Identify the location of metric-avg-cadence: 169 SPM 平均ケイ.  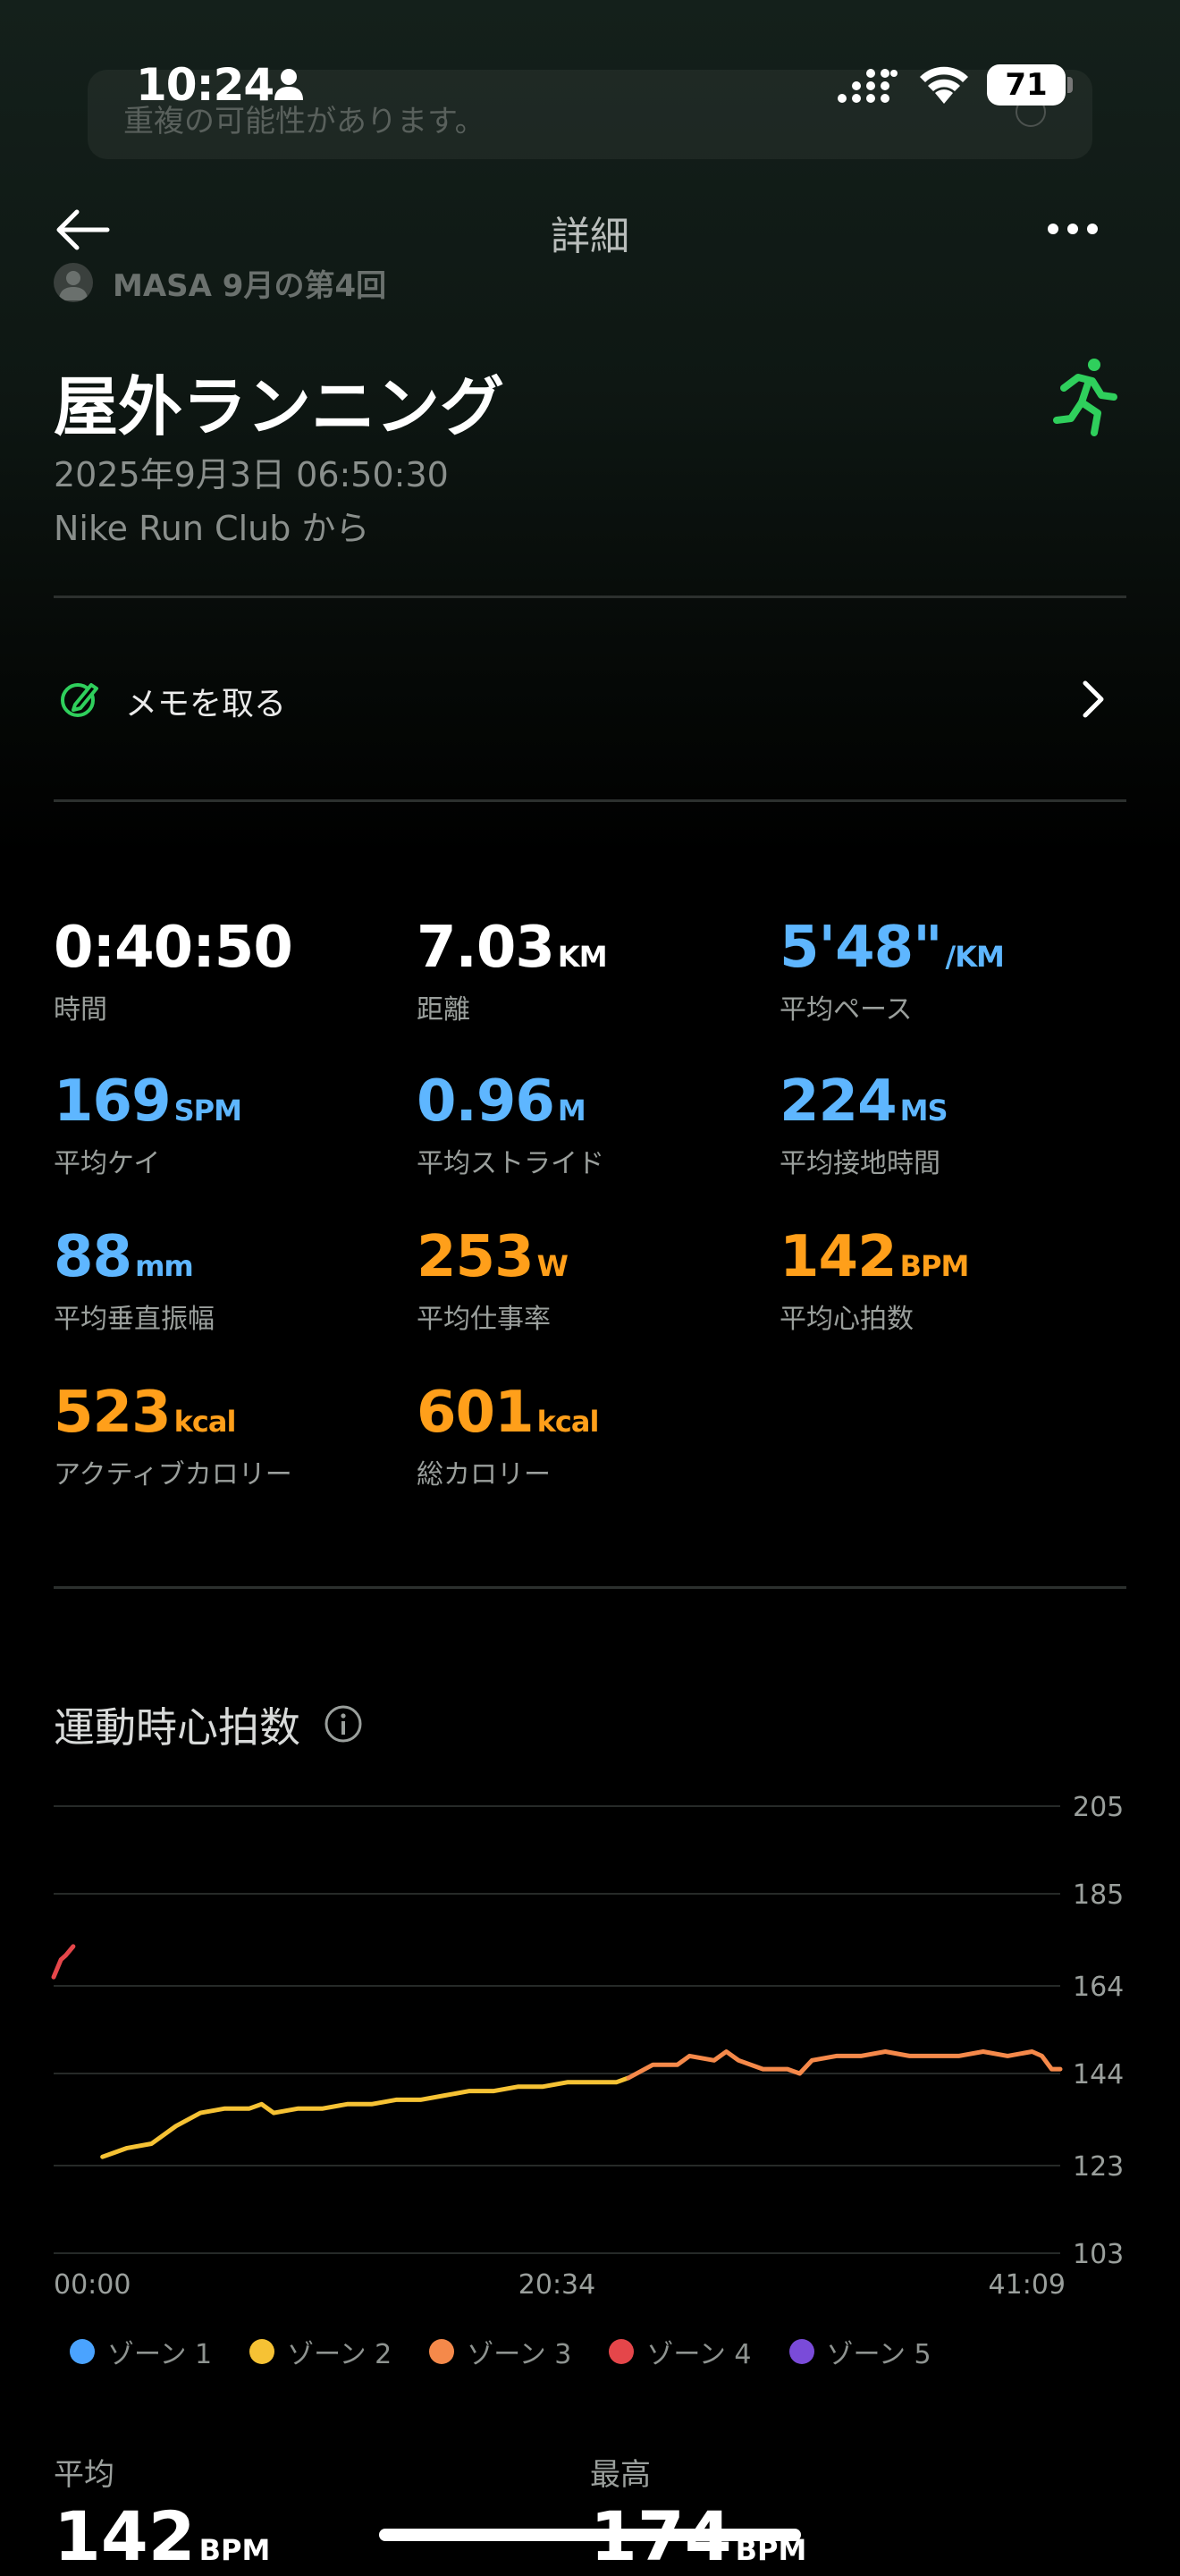
(148, 1124).